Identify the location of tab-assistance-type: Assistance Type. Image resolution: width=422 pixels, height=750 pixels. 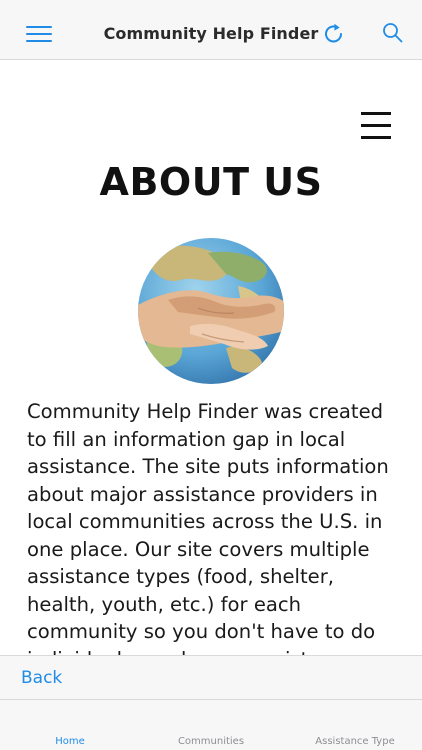
(355, 741).